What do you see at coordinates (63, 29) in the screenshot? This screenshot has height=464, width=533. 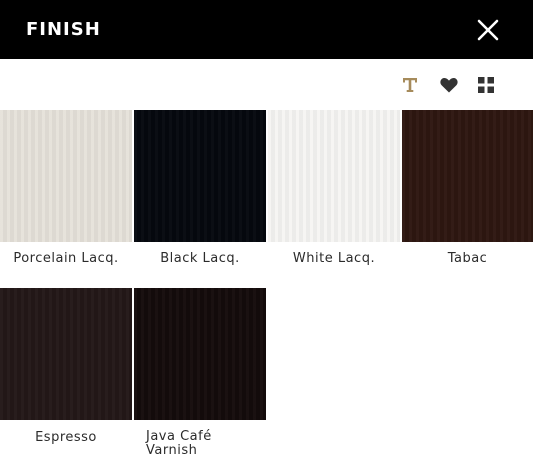 I see `page-title: FINISH` at bounding box center [63, 29].